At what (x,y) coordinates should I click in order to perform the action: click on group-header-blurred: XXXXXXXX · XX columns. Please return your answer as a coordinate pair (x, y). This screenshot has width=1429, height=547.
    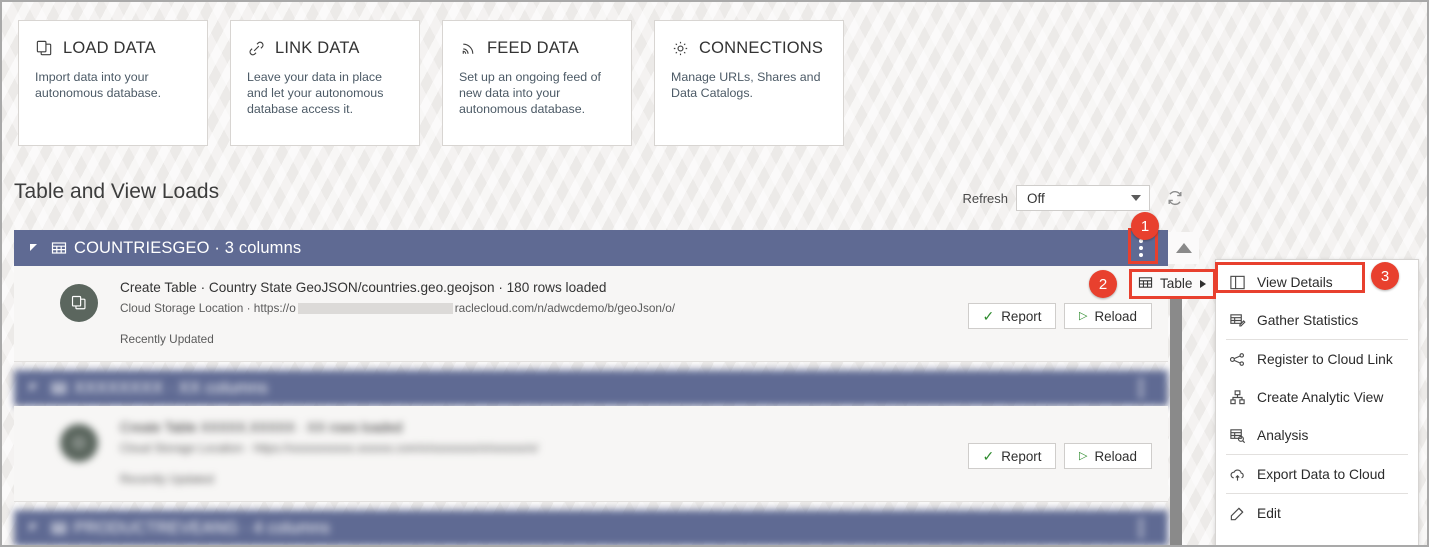
    Looking at the image, I should click on (591, 388).